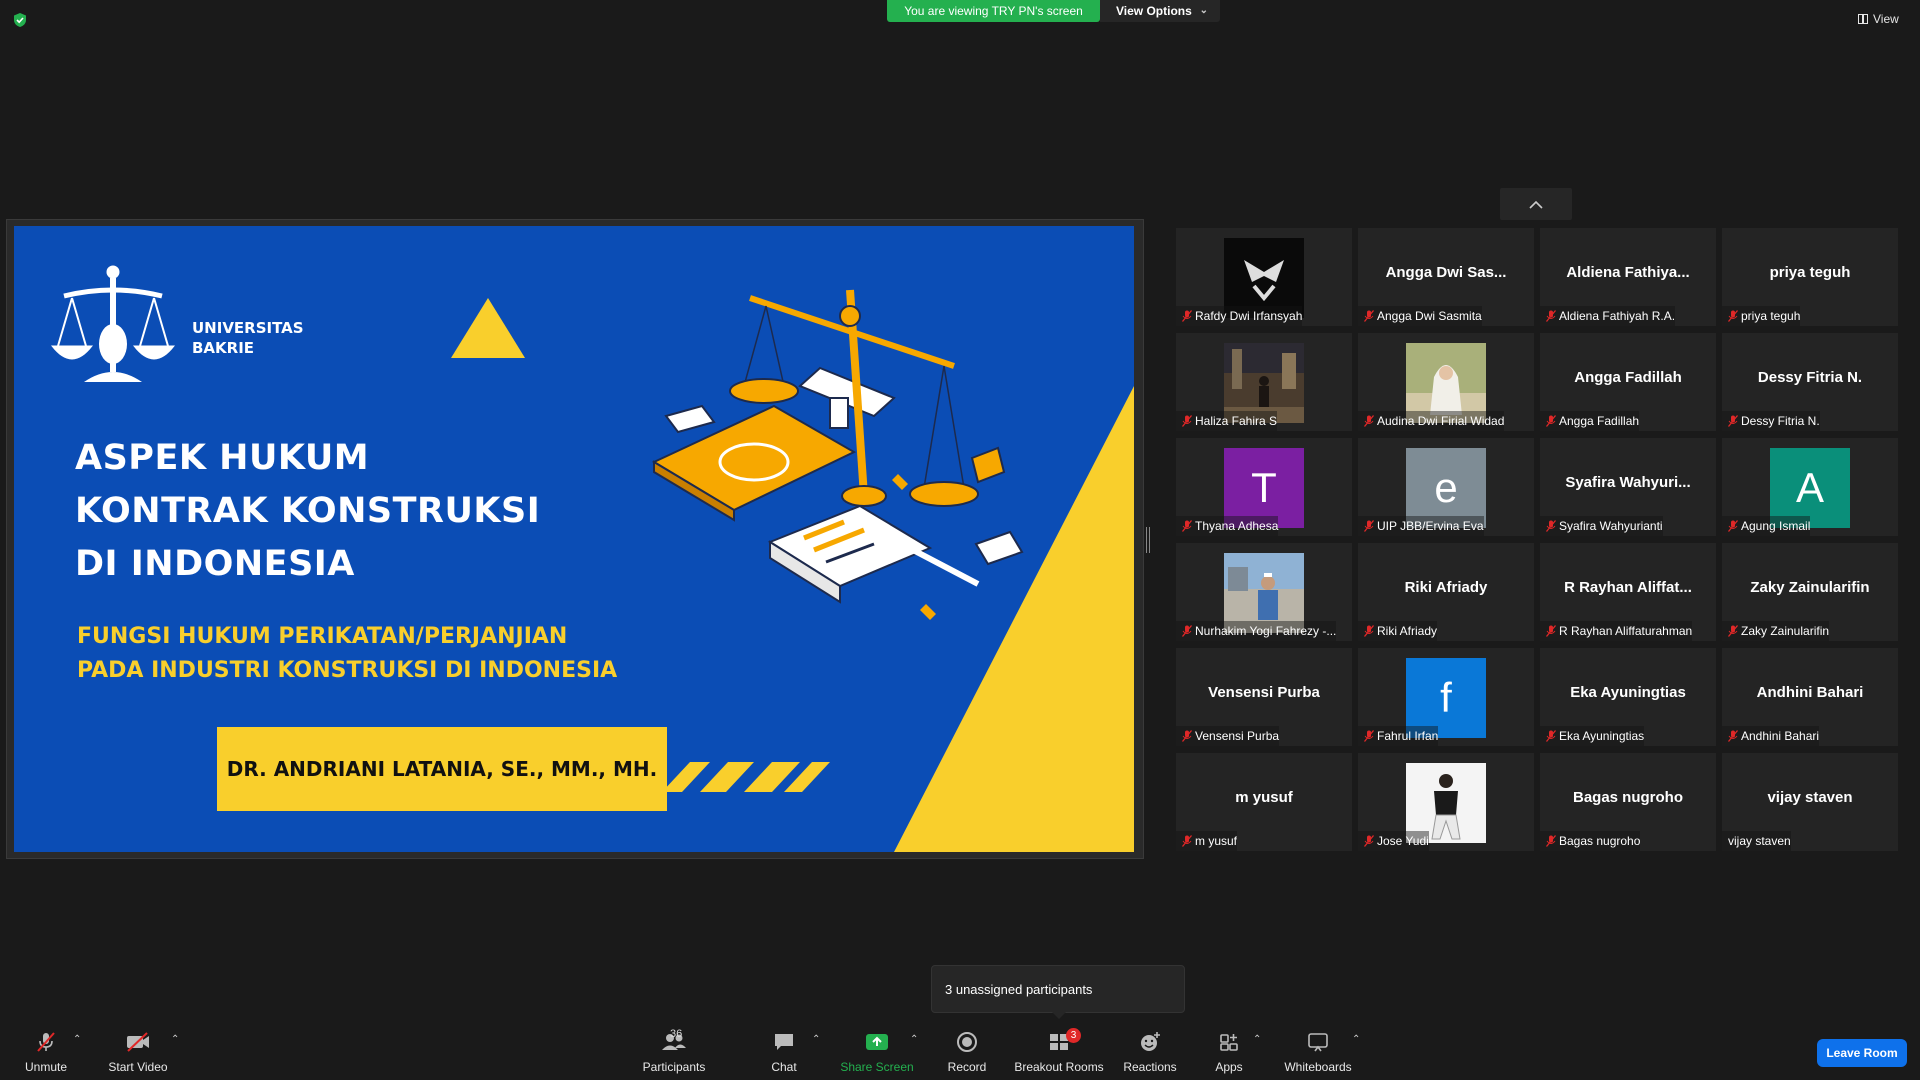 The width and height of the screenshot is (1920, 1080). What do you see at coordinates (1616, 631) in the screenshot?
I see `participant-name-label: R Rayhan Aliffaturahman` at bounding box center [1616, 631].